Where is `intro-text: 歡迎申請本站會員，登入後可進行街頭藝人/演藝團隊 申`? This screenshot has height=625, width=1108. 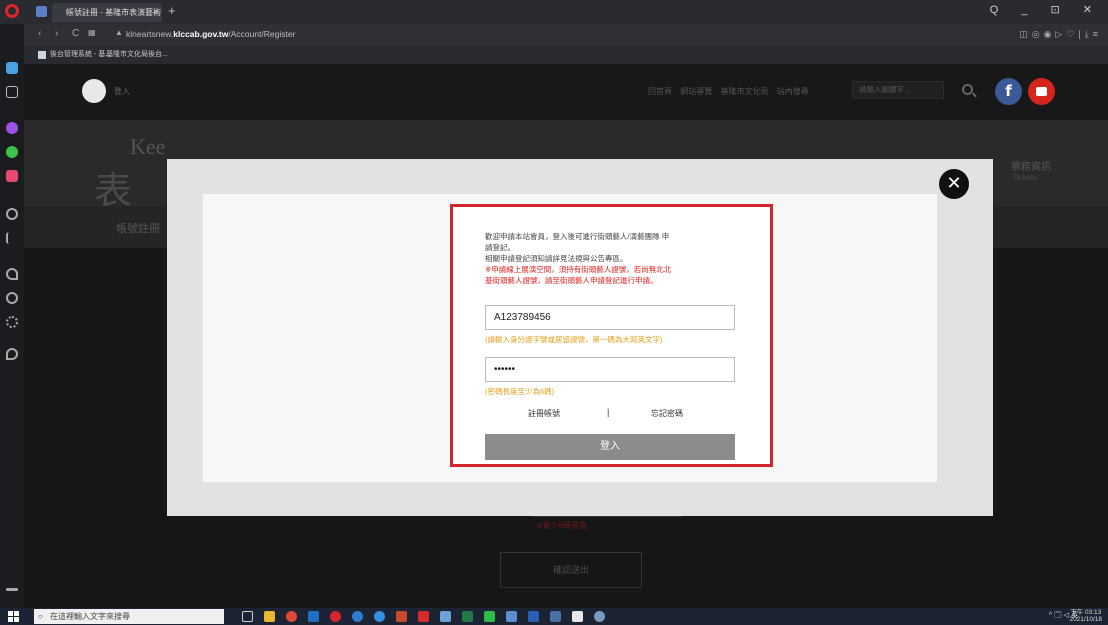
intro-text: 歡迎申請本站會員，登入後可進行街頭藝人/演藝團隊 申 is located at coordinates (577, 236).